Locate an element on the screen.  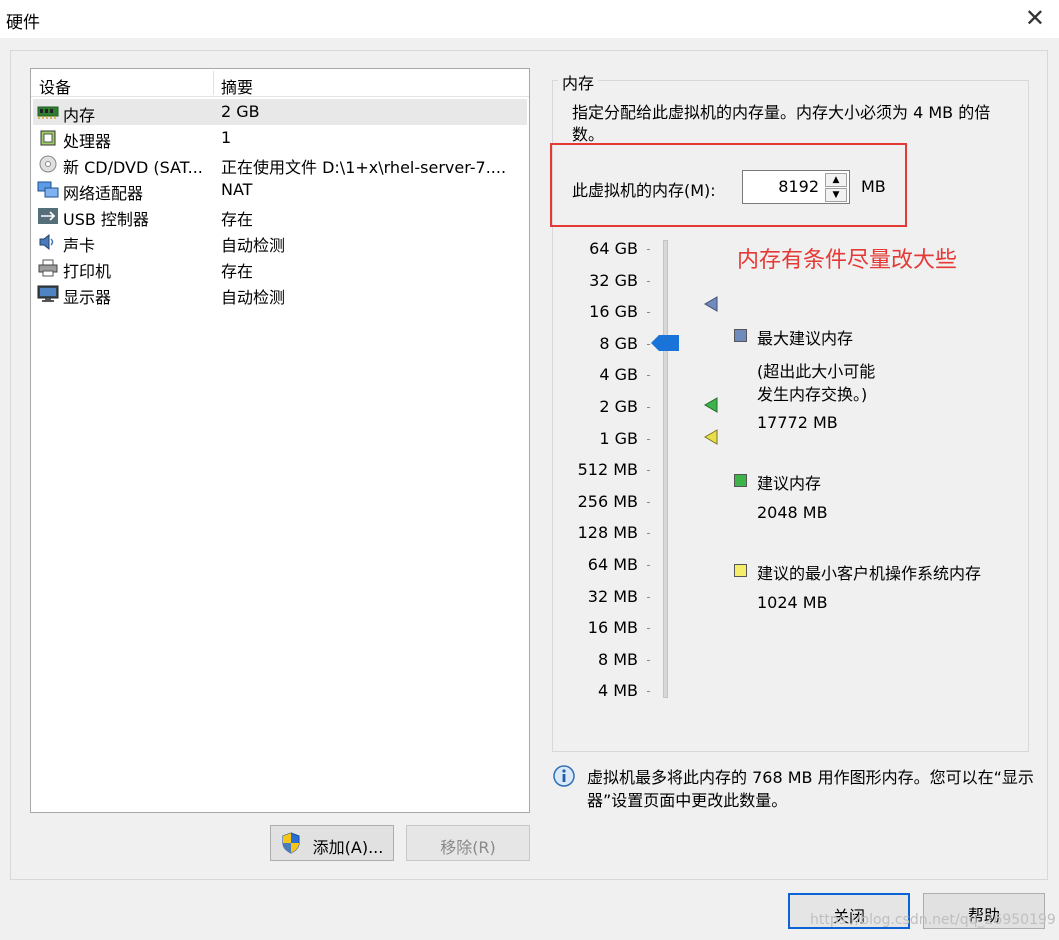
column-separator is located at coordinates (213, 83).